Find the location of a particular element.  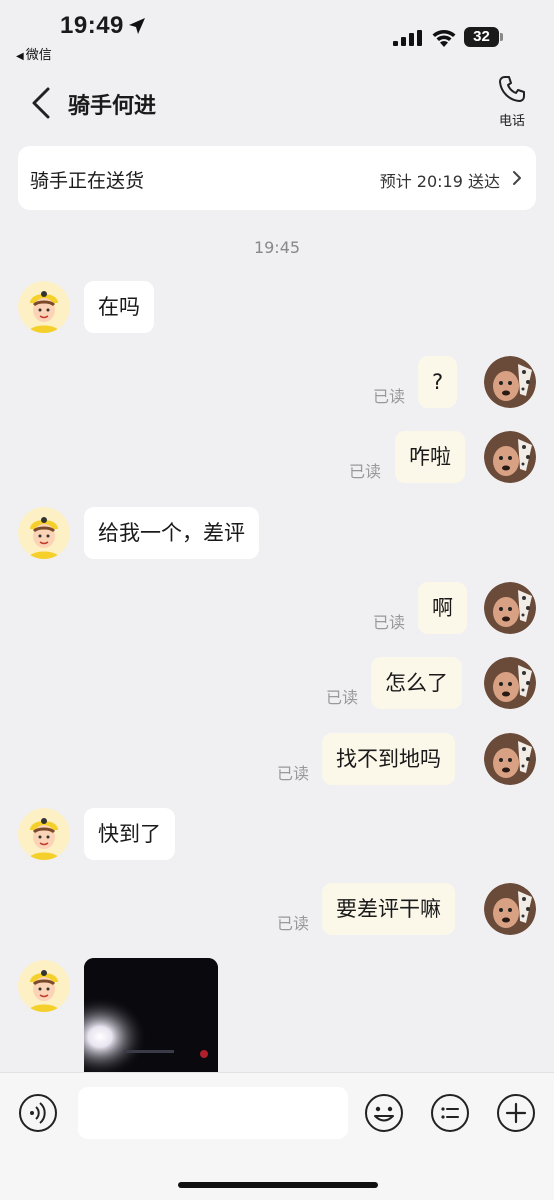

message-bubble-sent: 咋啦 is located at coordinates (430, 457).